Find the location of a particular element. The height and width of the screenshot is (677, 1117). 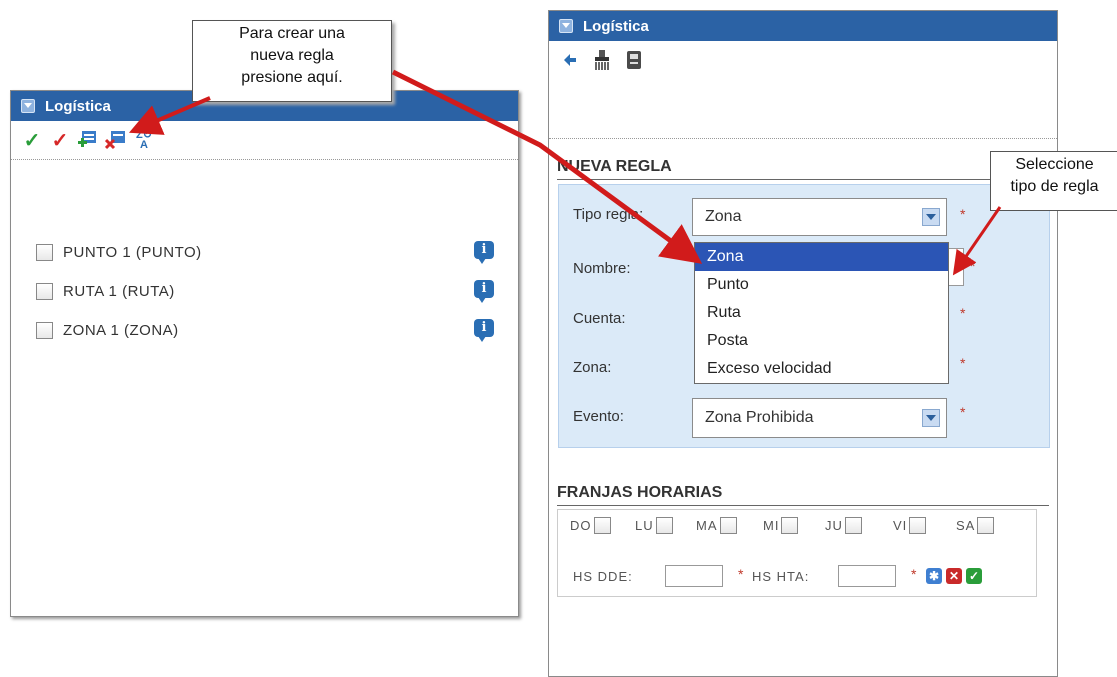

dropdown-option-punto: Punto is located at coordinates (821, 285).